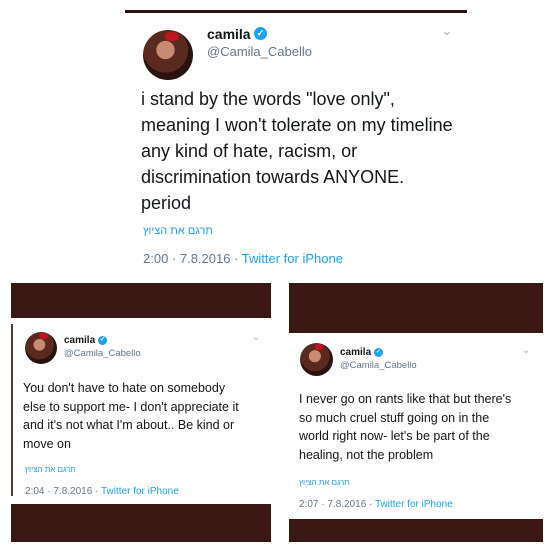 Image resolution: width=554 pixels, height=554 pixels. I want to click on tweet-line: healing, not the problem, so click(366, 454).